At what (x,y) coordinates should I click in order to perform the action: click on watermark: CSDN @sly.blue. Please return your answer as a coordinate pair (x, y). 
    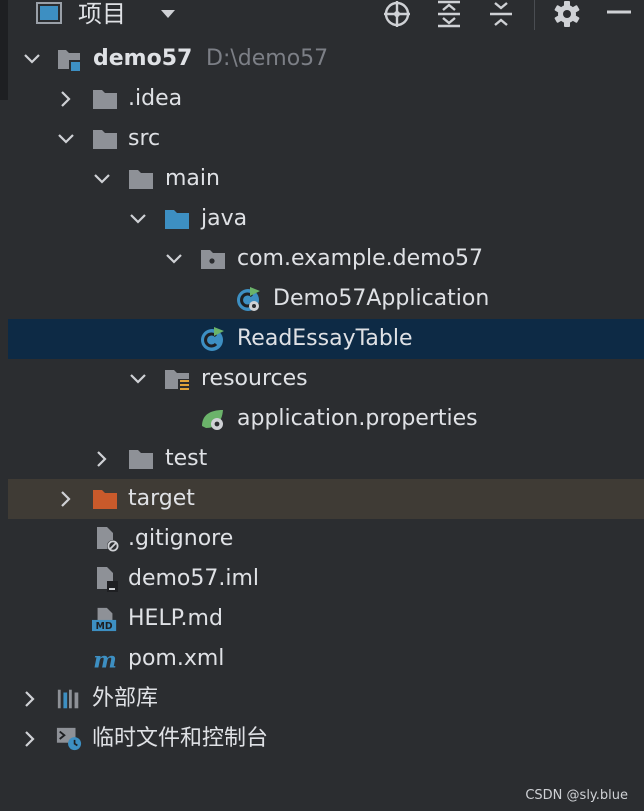
    Looking at the image, I should click on (576, 795).